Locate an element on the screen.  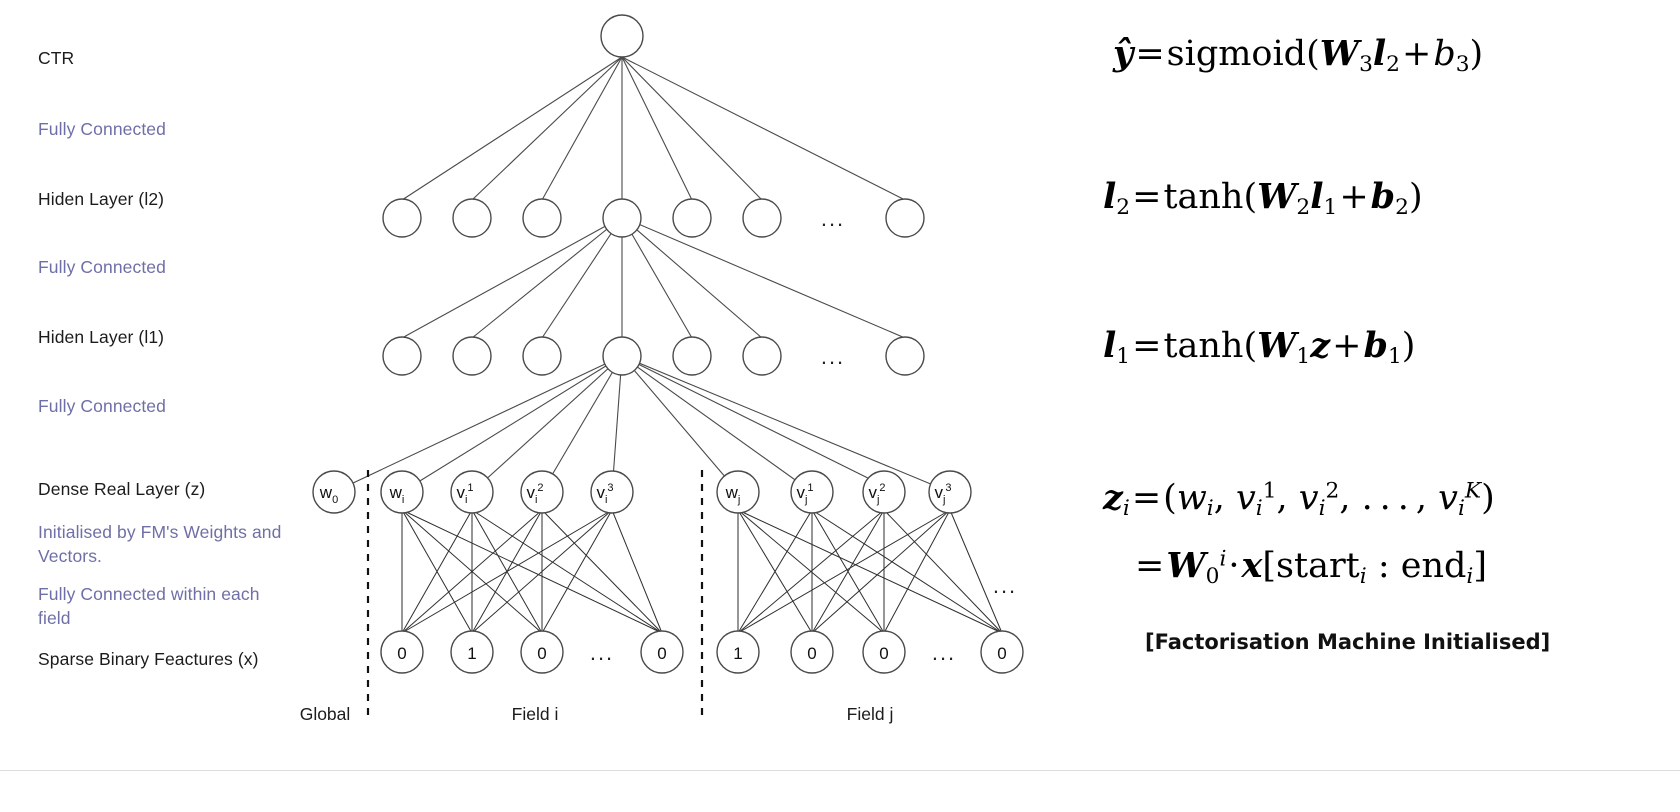
node-output-ctr is located at coordinates (622, 36).